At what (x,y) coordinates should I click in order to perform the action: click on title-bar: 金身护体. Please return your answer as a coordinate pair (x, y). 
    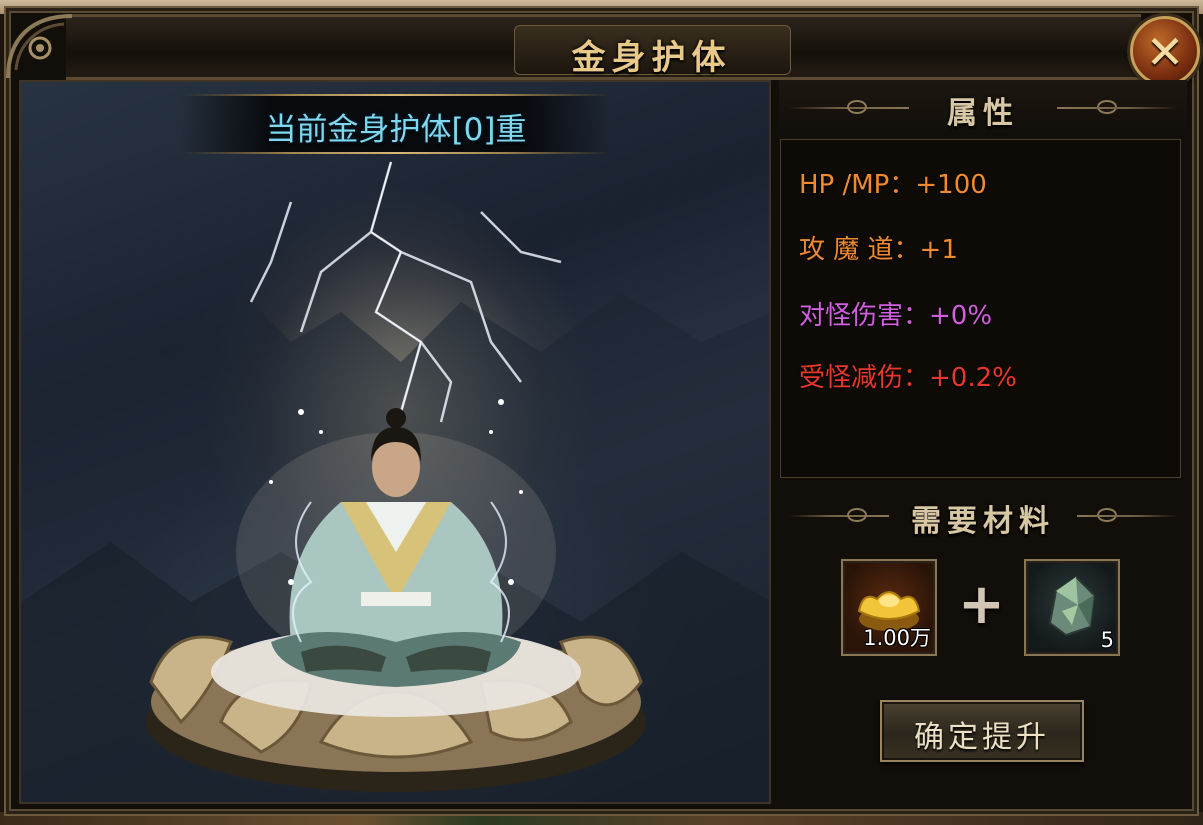
    Looking at the image, I should click on (603, 47).